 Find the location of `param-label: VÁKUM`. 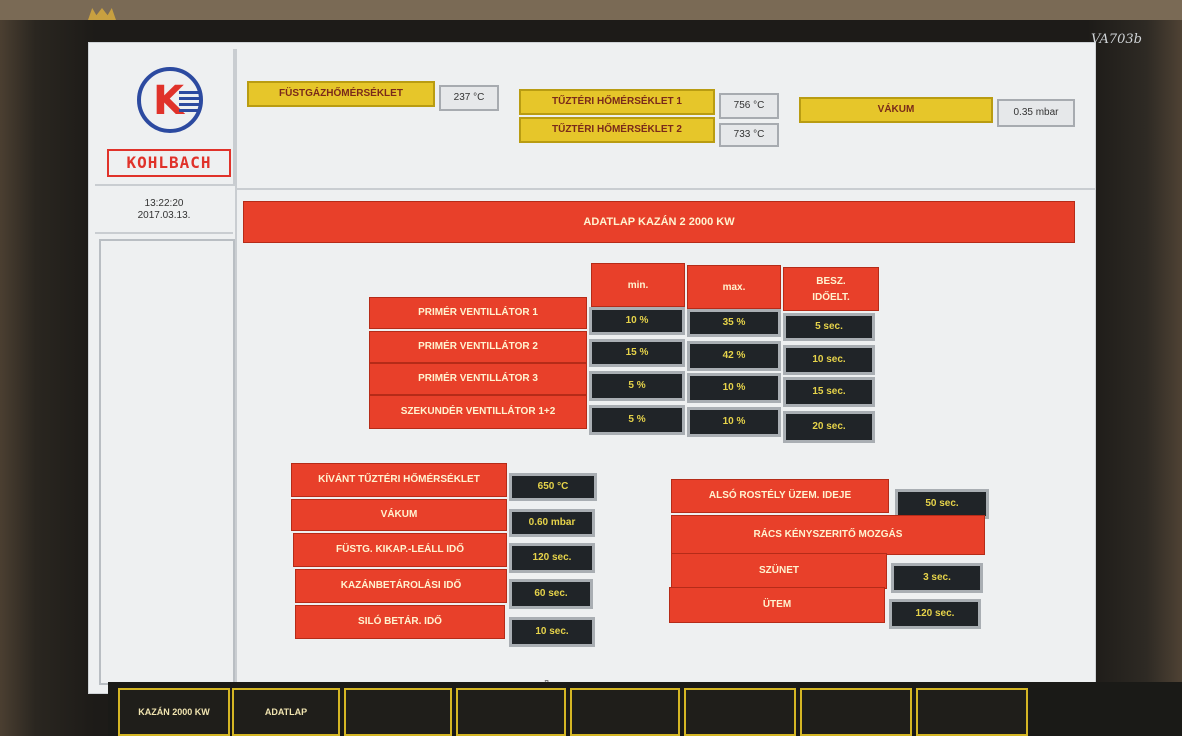

param-label: VÁKUM is located at coordinates (399, 515).